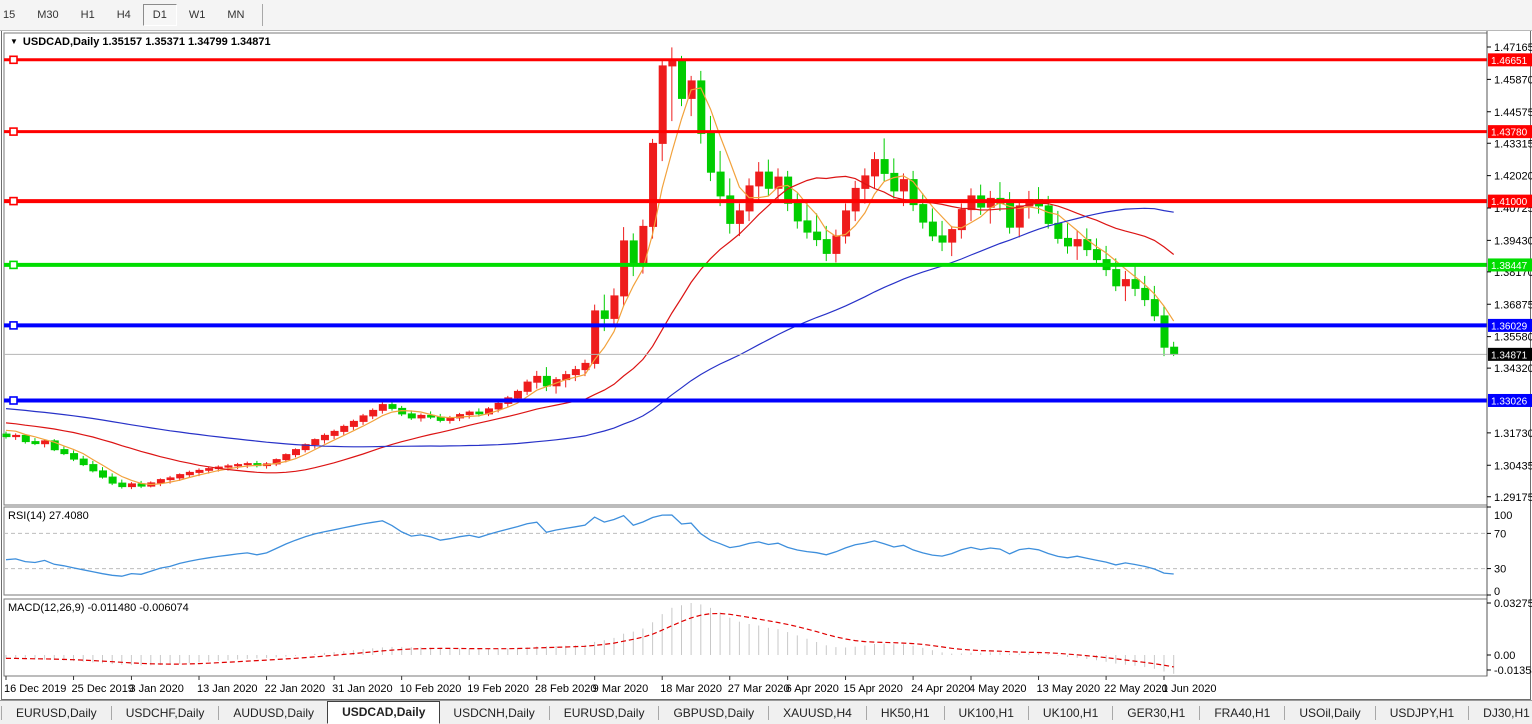  I want to click on date-tick-label: 22 May 2020, so click(1136, 689).